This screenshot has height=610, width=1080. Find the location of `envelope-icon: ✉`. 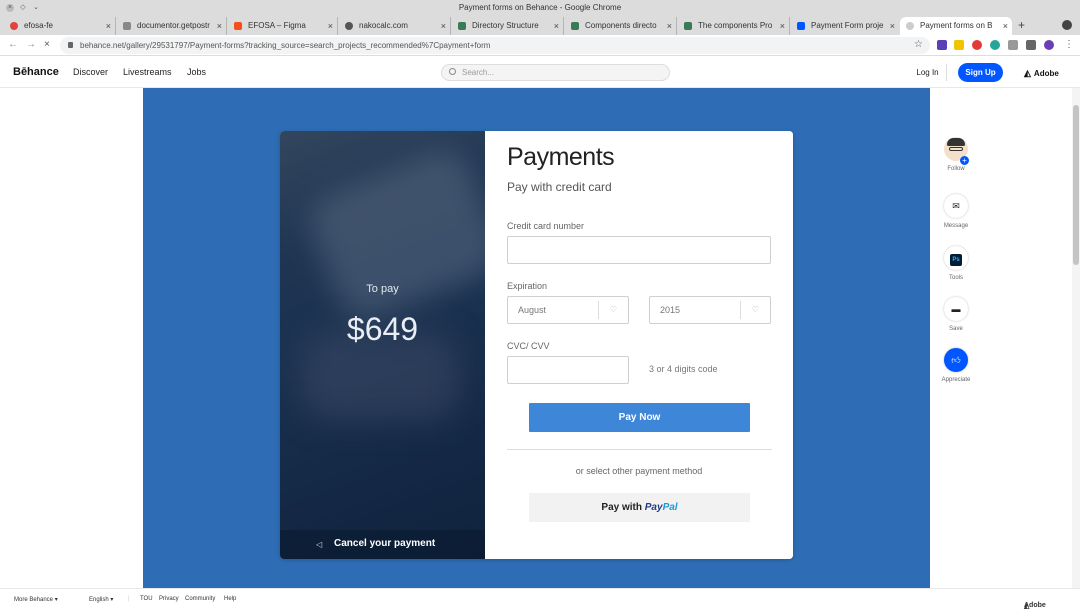

envelope-icon: ✉ is located at coordinates (956, 206).